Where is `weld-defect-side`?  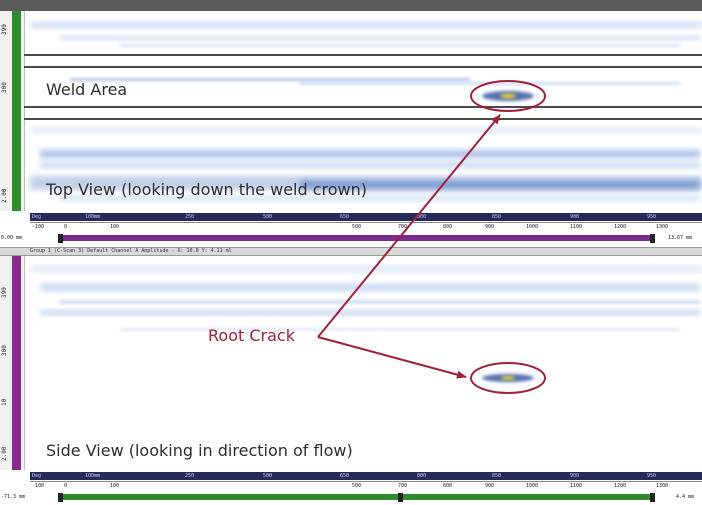
weld-defect-side is located at coordinates (508, 378).